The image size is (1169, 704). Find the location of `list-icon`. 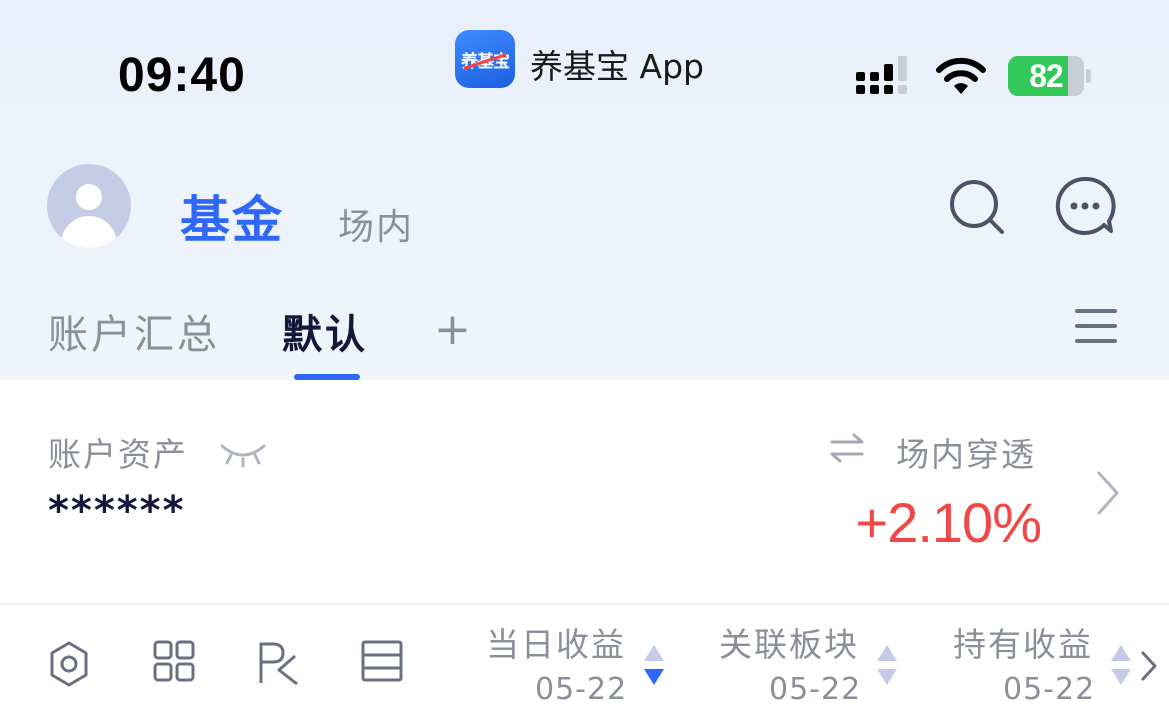

list-icon is located at coordinates (382, 661).